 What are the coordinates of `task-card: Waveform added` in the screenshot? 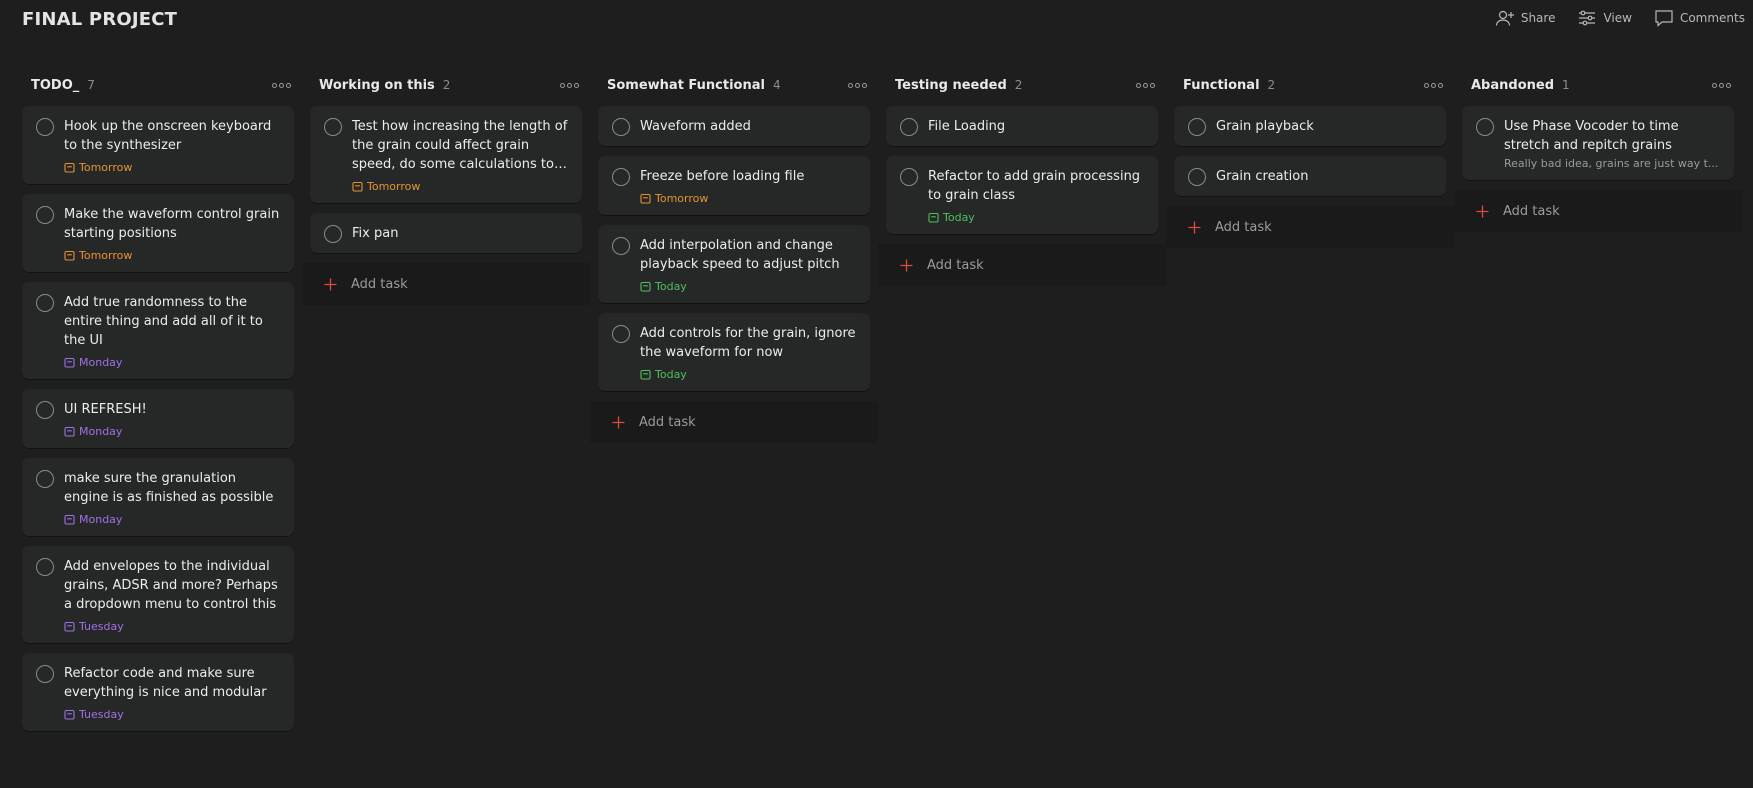 It's located at (734, 126).